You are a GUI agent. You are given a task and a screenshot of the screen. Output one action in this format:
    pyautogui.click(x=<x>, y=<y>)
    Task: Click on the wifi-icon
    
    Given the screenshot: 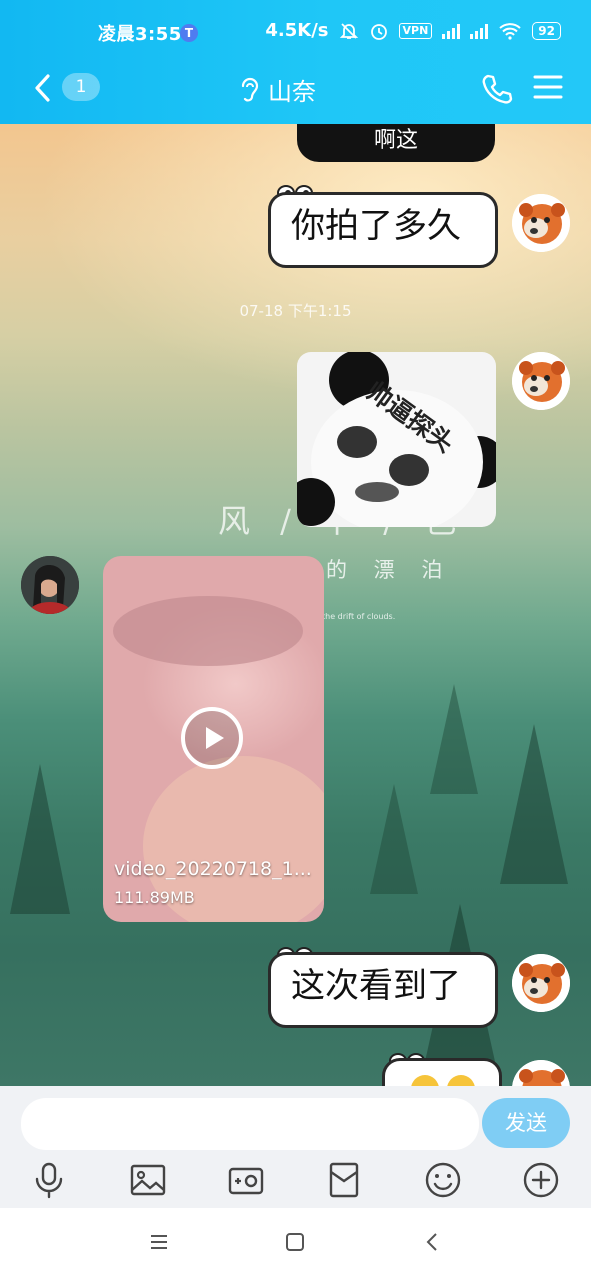 What is the action you would take?
    pyautogui.click(x=510, y=31)
    